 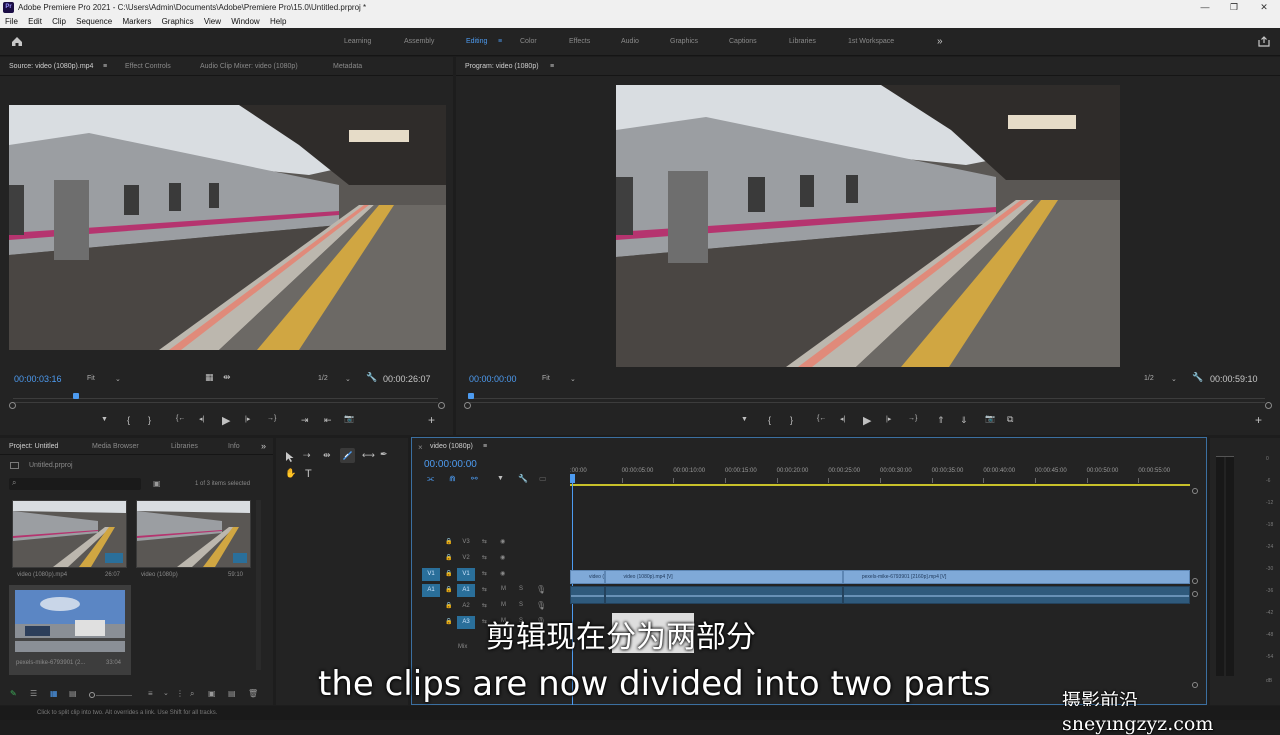 What do you see at coordinates (420, 447) in the screenshot?
I see `timeline-close-icon: ×` at bounding box center [420, 447].